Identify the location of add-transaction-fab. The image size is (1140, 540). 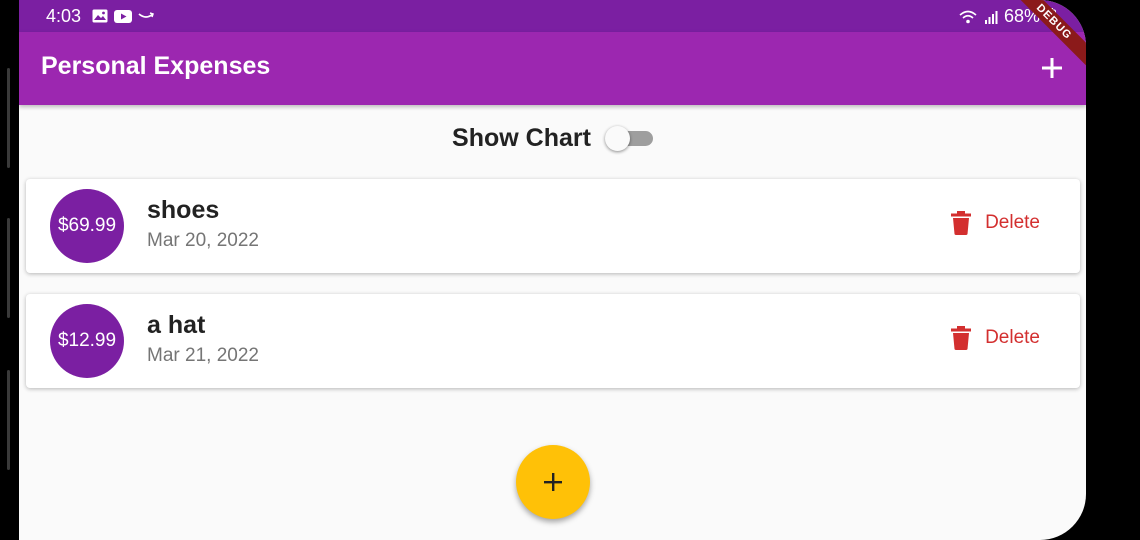
(553, 482).